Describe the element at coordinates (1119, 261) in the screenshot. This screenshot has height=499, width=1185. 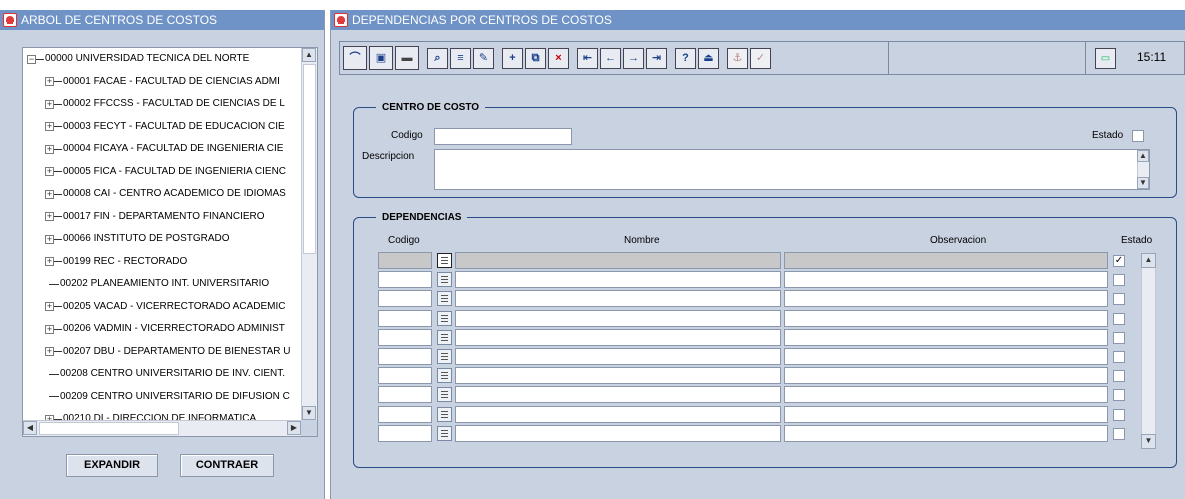
I see `estado-checkbox: ✓` at that location.